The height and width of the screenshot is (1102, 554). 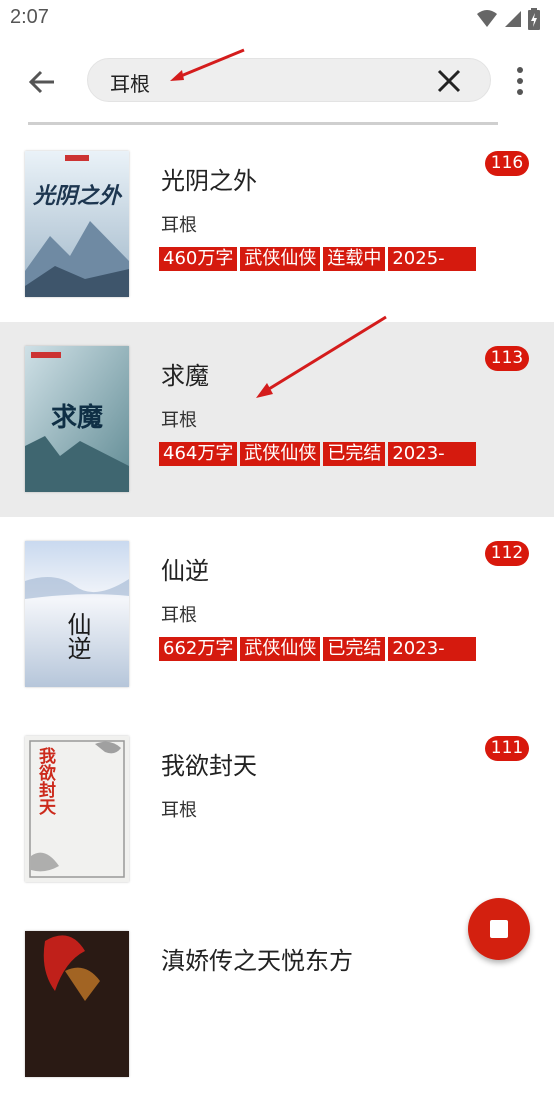 What do you see at coordinates (209, 181) in the screenshot?
I see `book-title: 光阴之外` at bounding box center [209, 181].